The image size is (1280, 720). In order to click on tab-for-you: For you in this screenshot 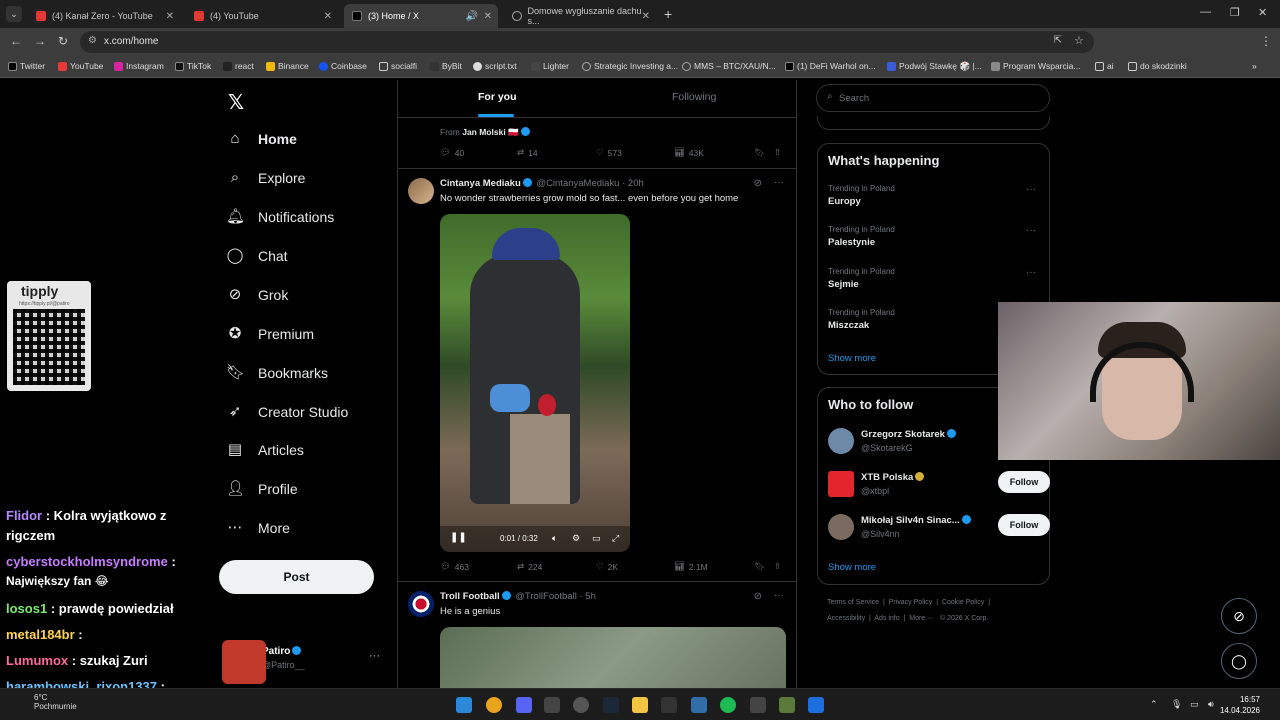, I will do `click(497, 97)`.